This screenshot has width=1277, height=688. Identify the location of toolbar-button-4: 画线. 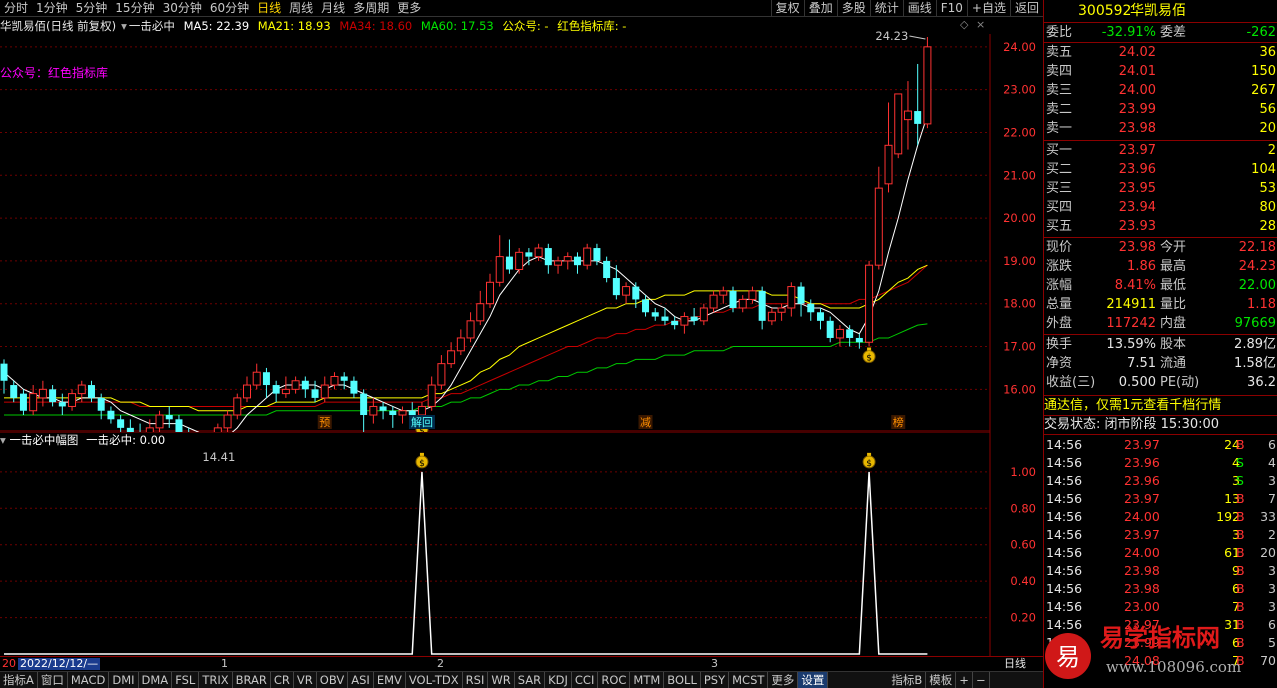
(919, 8).